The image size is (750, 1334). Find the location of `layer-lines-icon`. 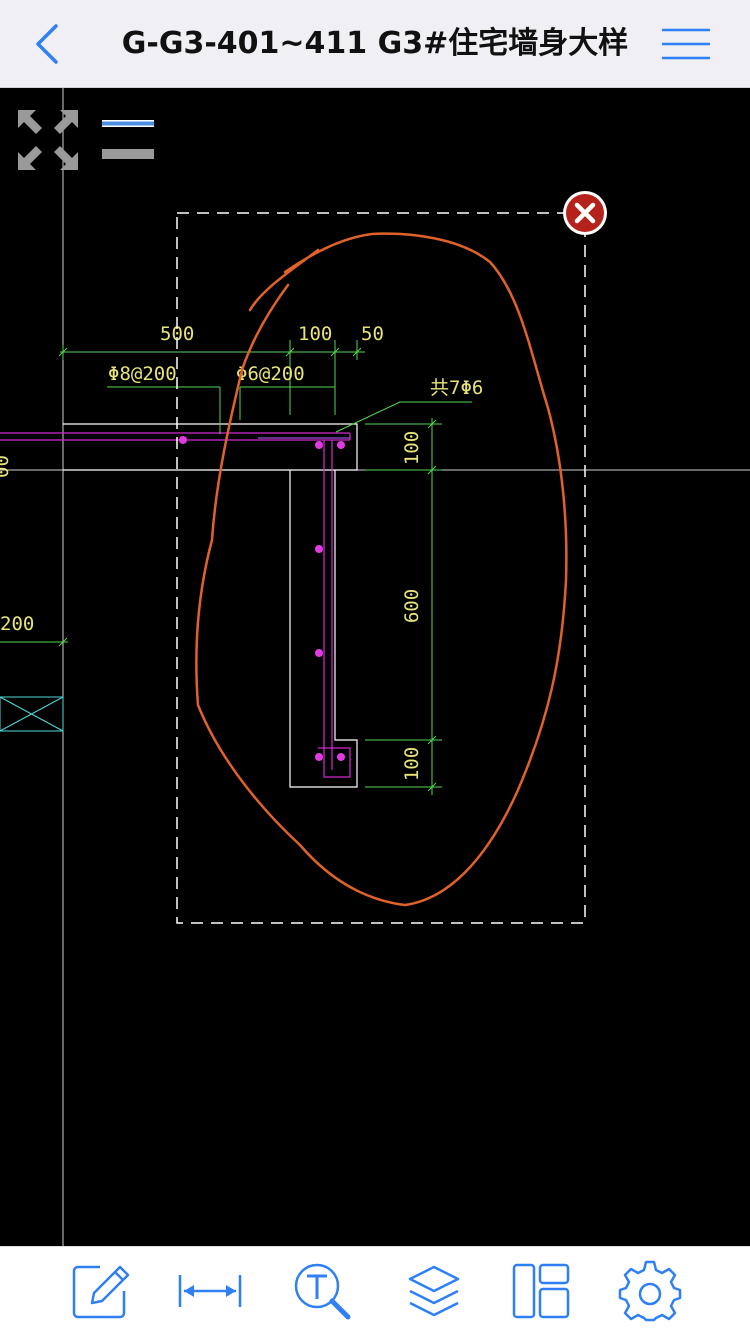

layer-lines-icon is located at coordinates (128, 139).